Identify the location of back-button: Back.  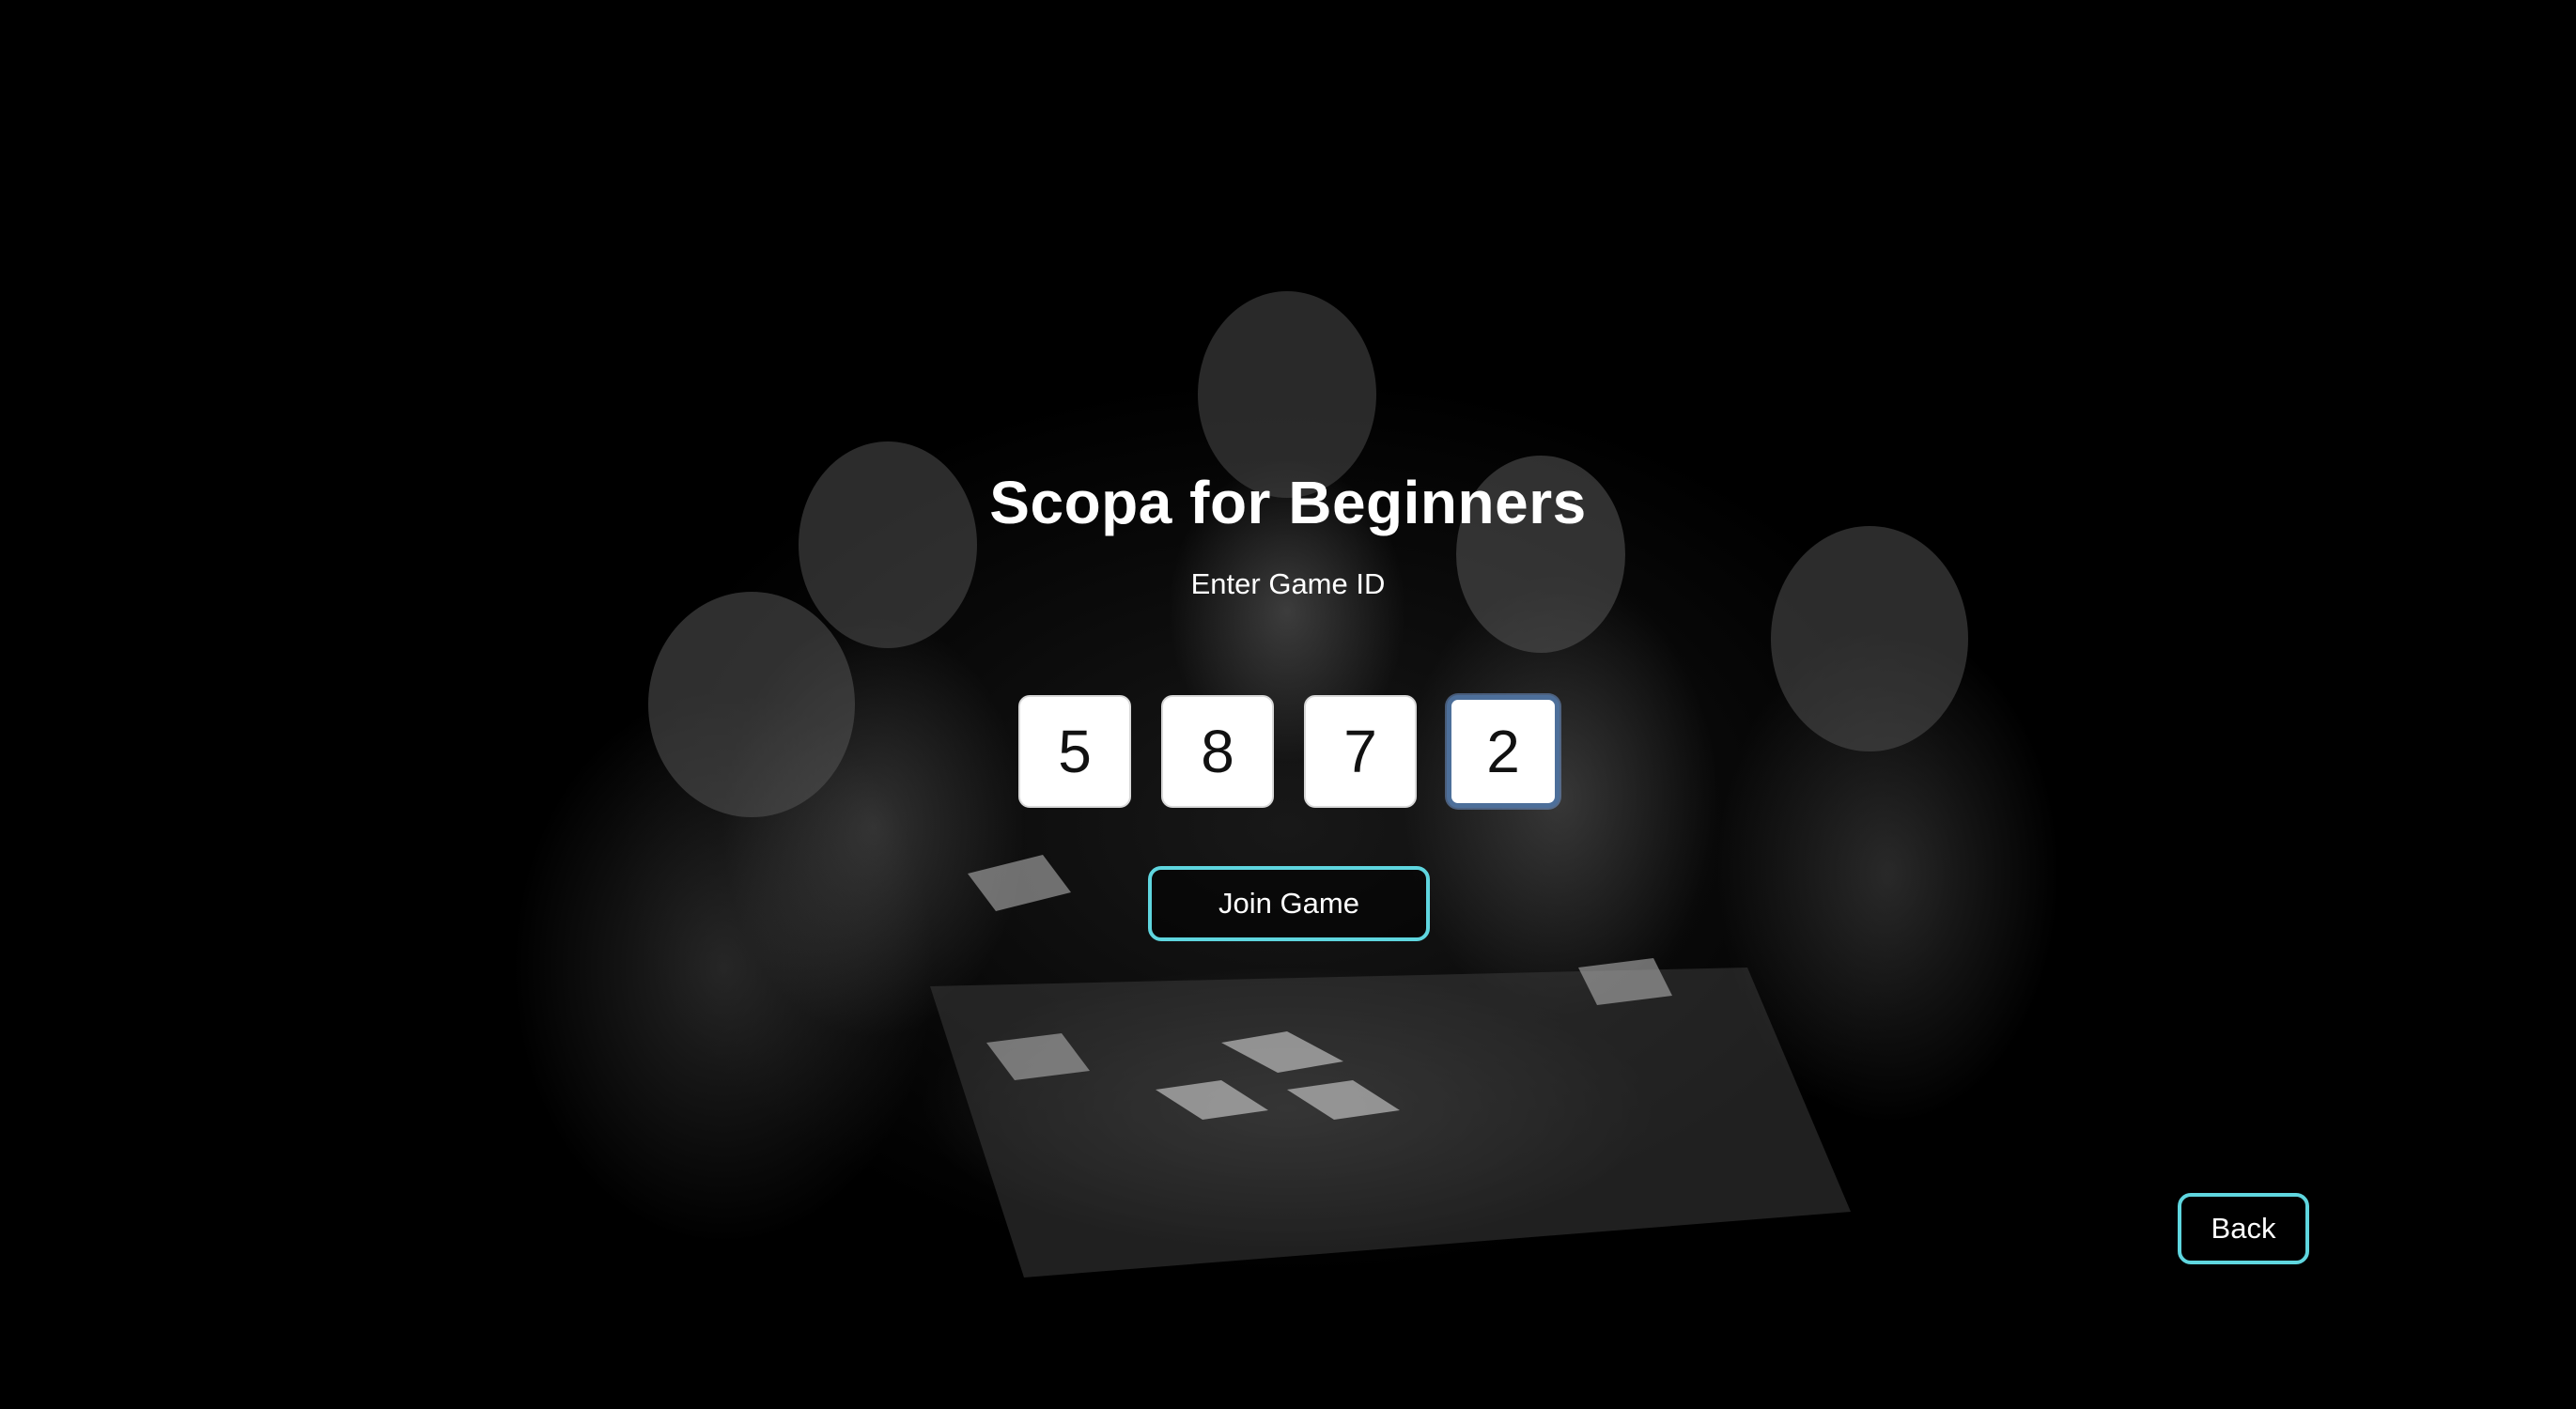
(2243, 1228).